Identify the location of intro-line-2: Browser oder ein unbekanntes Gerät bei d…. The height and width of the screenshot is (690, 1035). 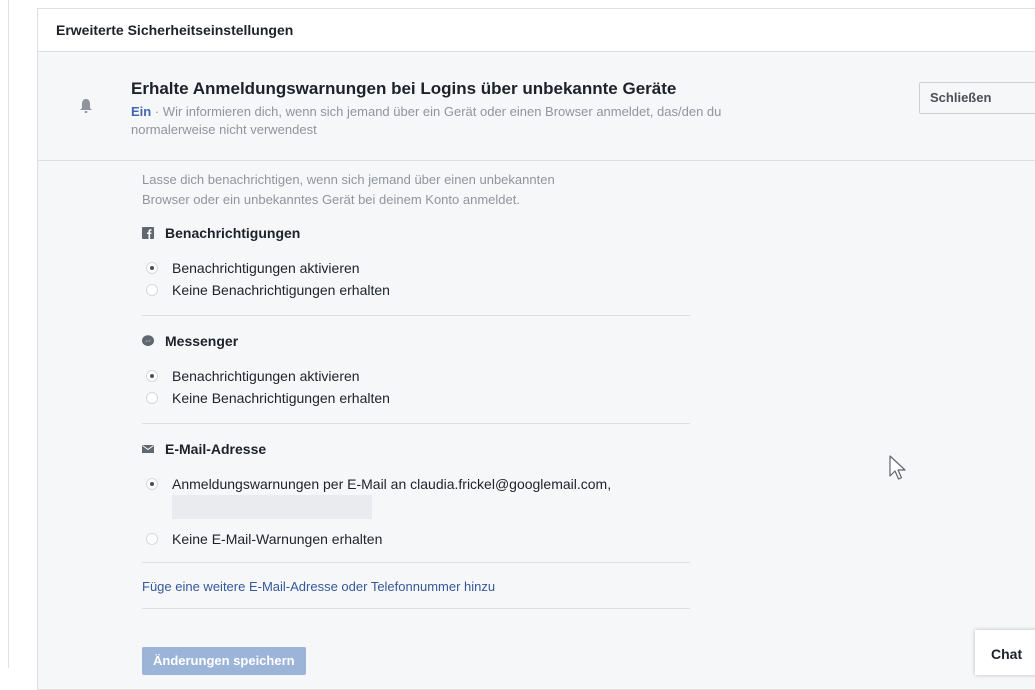
(331, 199).